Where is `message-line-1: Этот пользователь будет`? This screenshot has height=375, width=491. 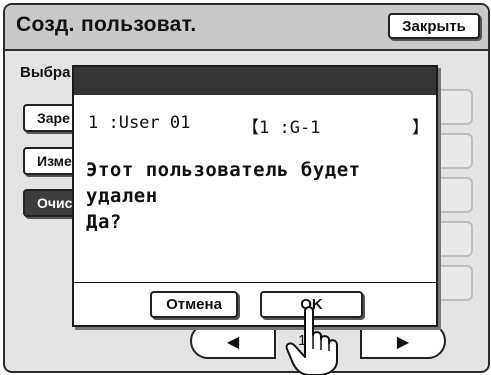
message-line-1: Этот пользователь будет is located at coordinates (223, 170).